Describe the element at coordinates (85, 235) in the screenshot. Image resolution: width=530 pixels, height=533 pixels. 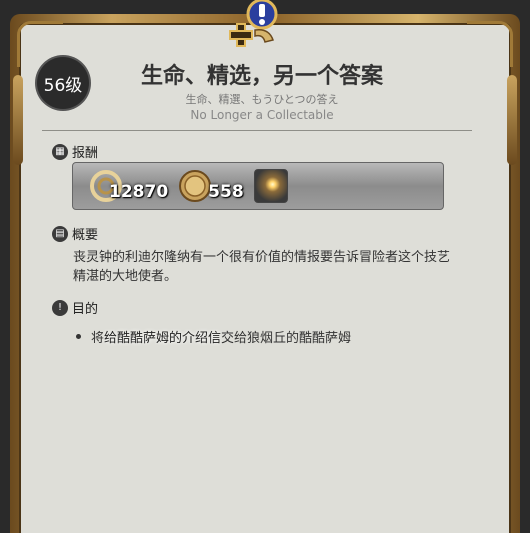
I see `summary-section-label: 概要` at that location.